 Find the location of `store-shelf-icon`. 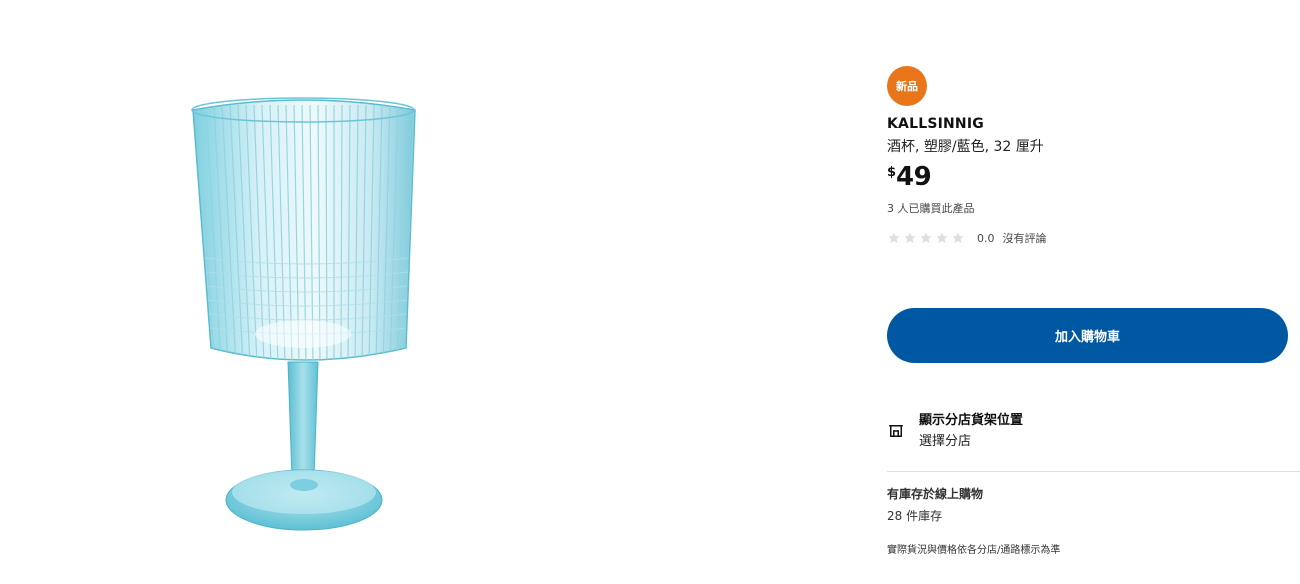

store-shelf-icon is located at coordinates (896, 431).